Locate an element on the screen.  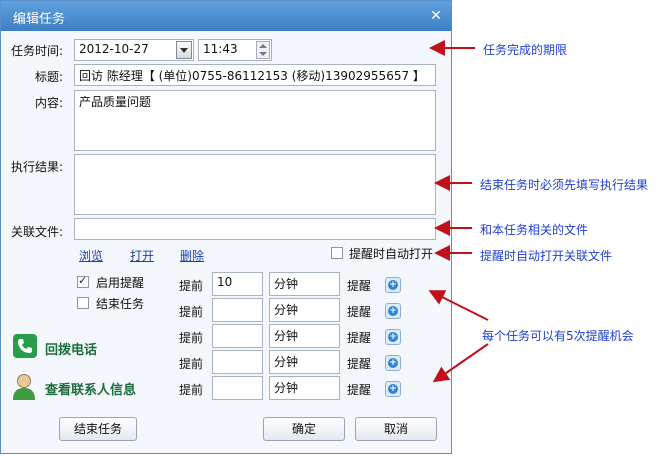
arrow-reminder-down is located at coordinates (460, 363).